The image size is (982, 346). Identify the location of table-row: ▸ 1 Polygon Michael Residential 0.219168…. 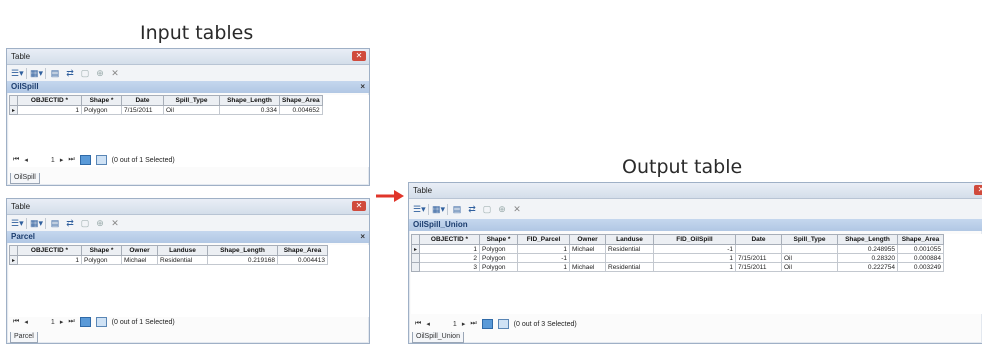
(168, 260).